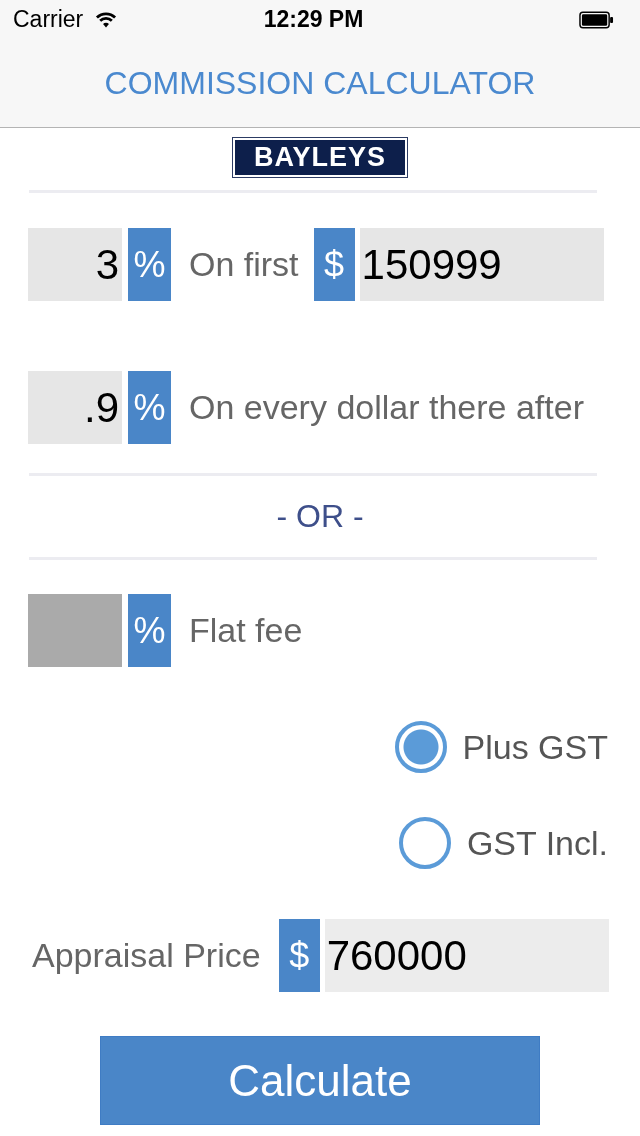 This screenshot has height=1136, width=640. Describe the element at coordinates (320, 1080) in the screenshot. I see `calculate-button: Calculate` at that location.